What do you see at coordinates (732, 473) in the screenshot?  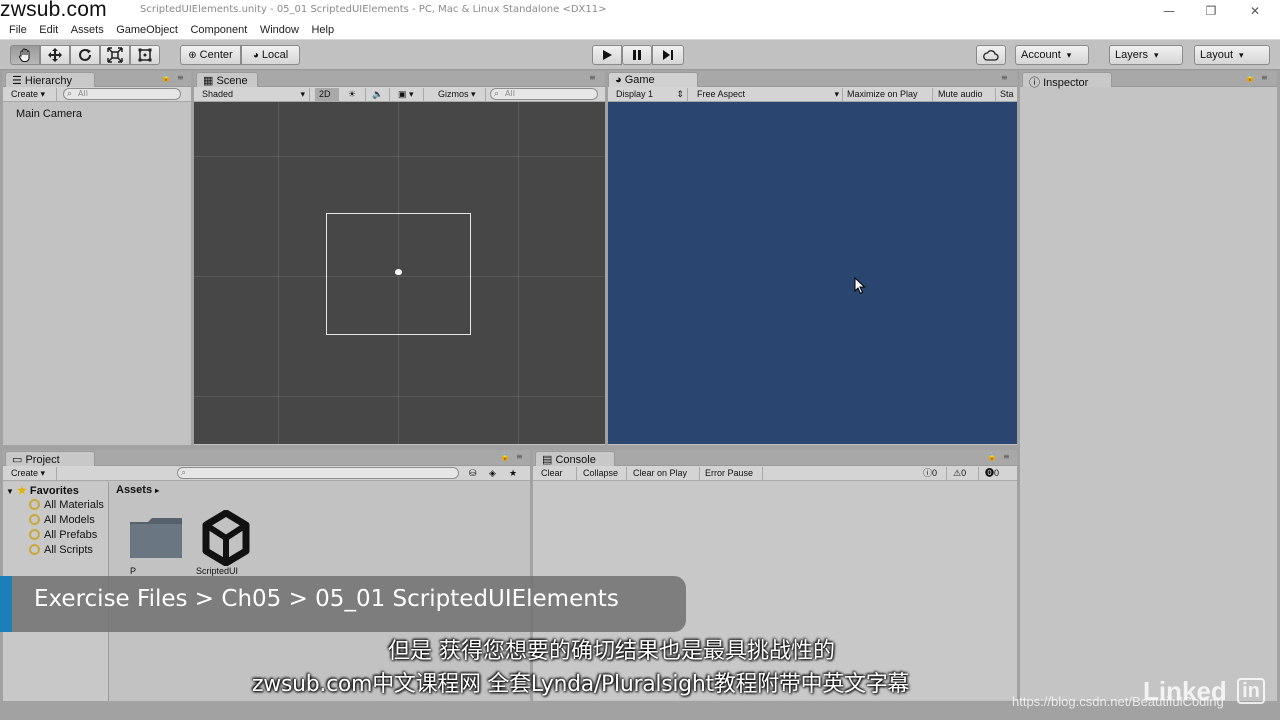 I see `error-pause-toggle: Error Pause` at bounding box center [732, 473].